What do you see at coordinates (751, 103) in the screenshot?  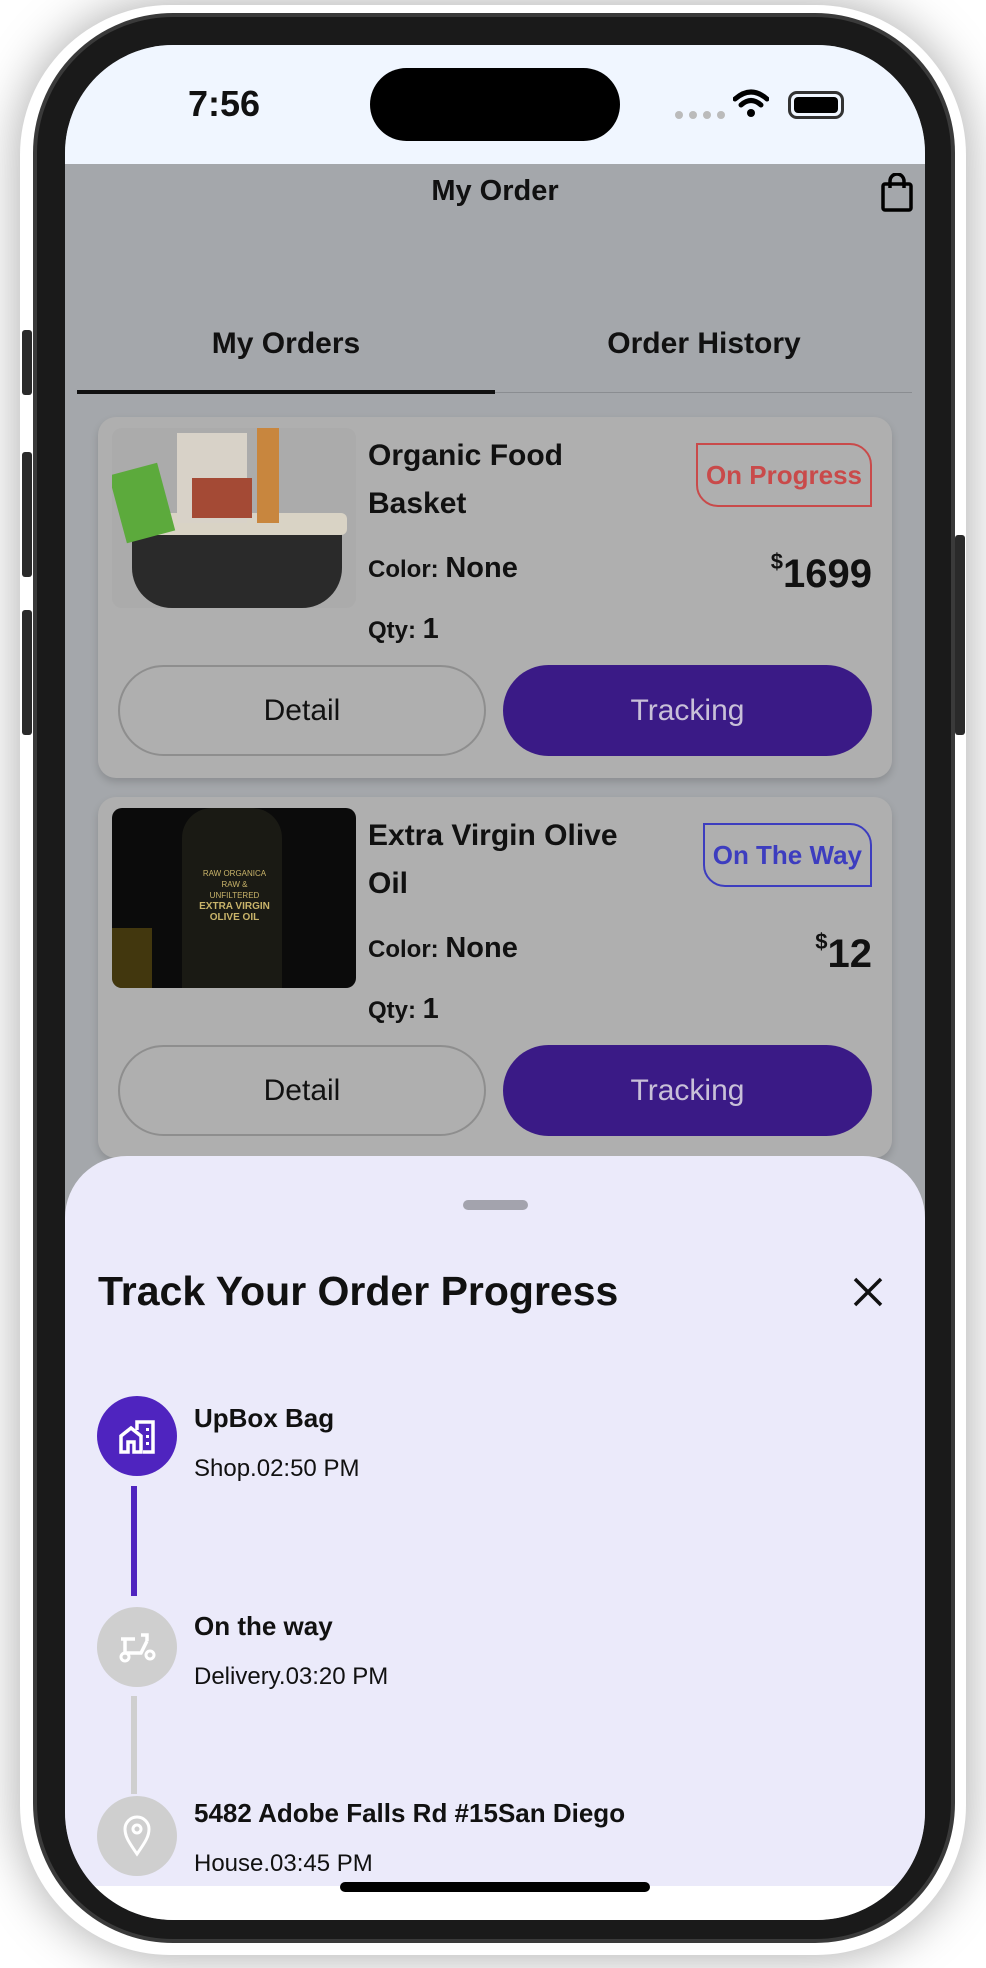 I see `wifi-icon` at bounding box center [751, 103].